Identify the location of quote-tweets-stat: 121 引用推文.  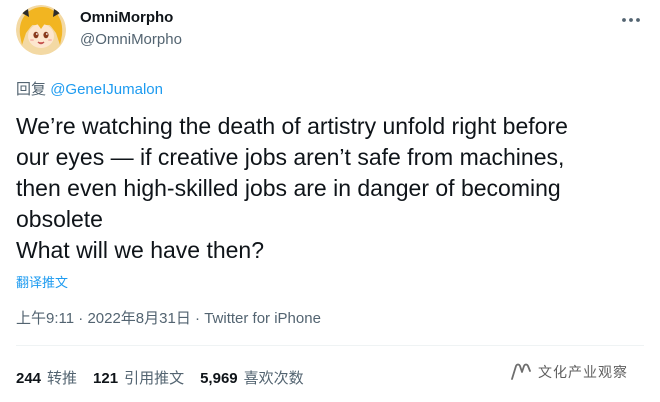
(138, 377).